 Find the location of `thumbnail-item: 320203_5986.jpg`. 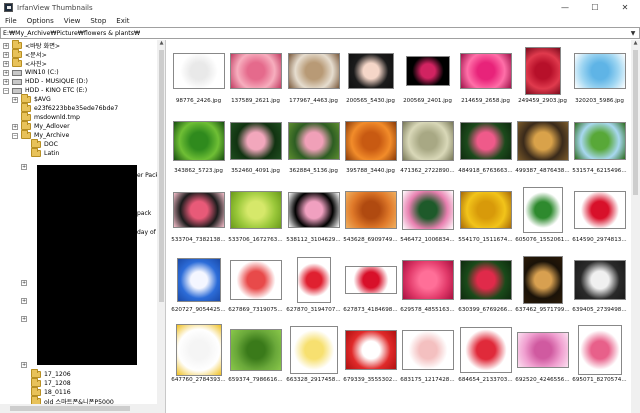

thumbnail-item: 320203_5986.jpg is located at coordinates (599, 76).